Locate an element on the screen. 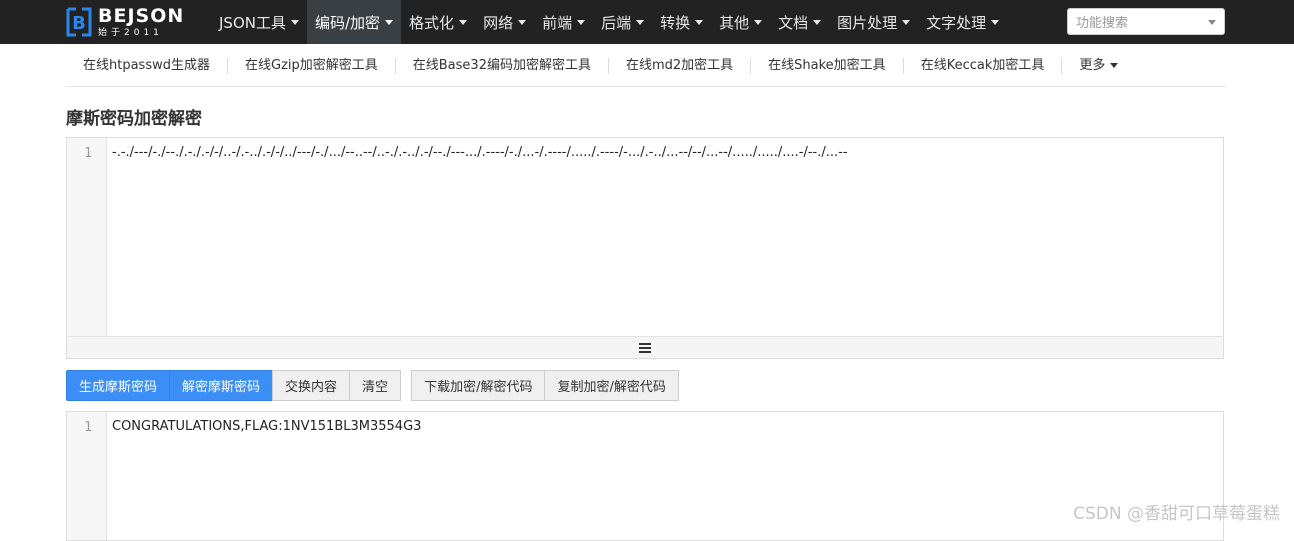  nav-item-network: 网络 is located at coordinates (504, 22).